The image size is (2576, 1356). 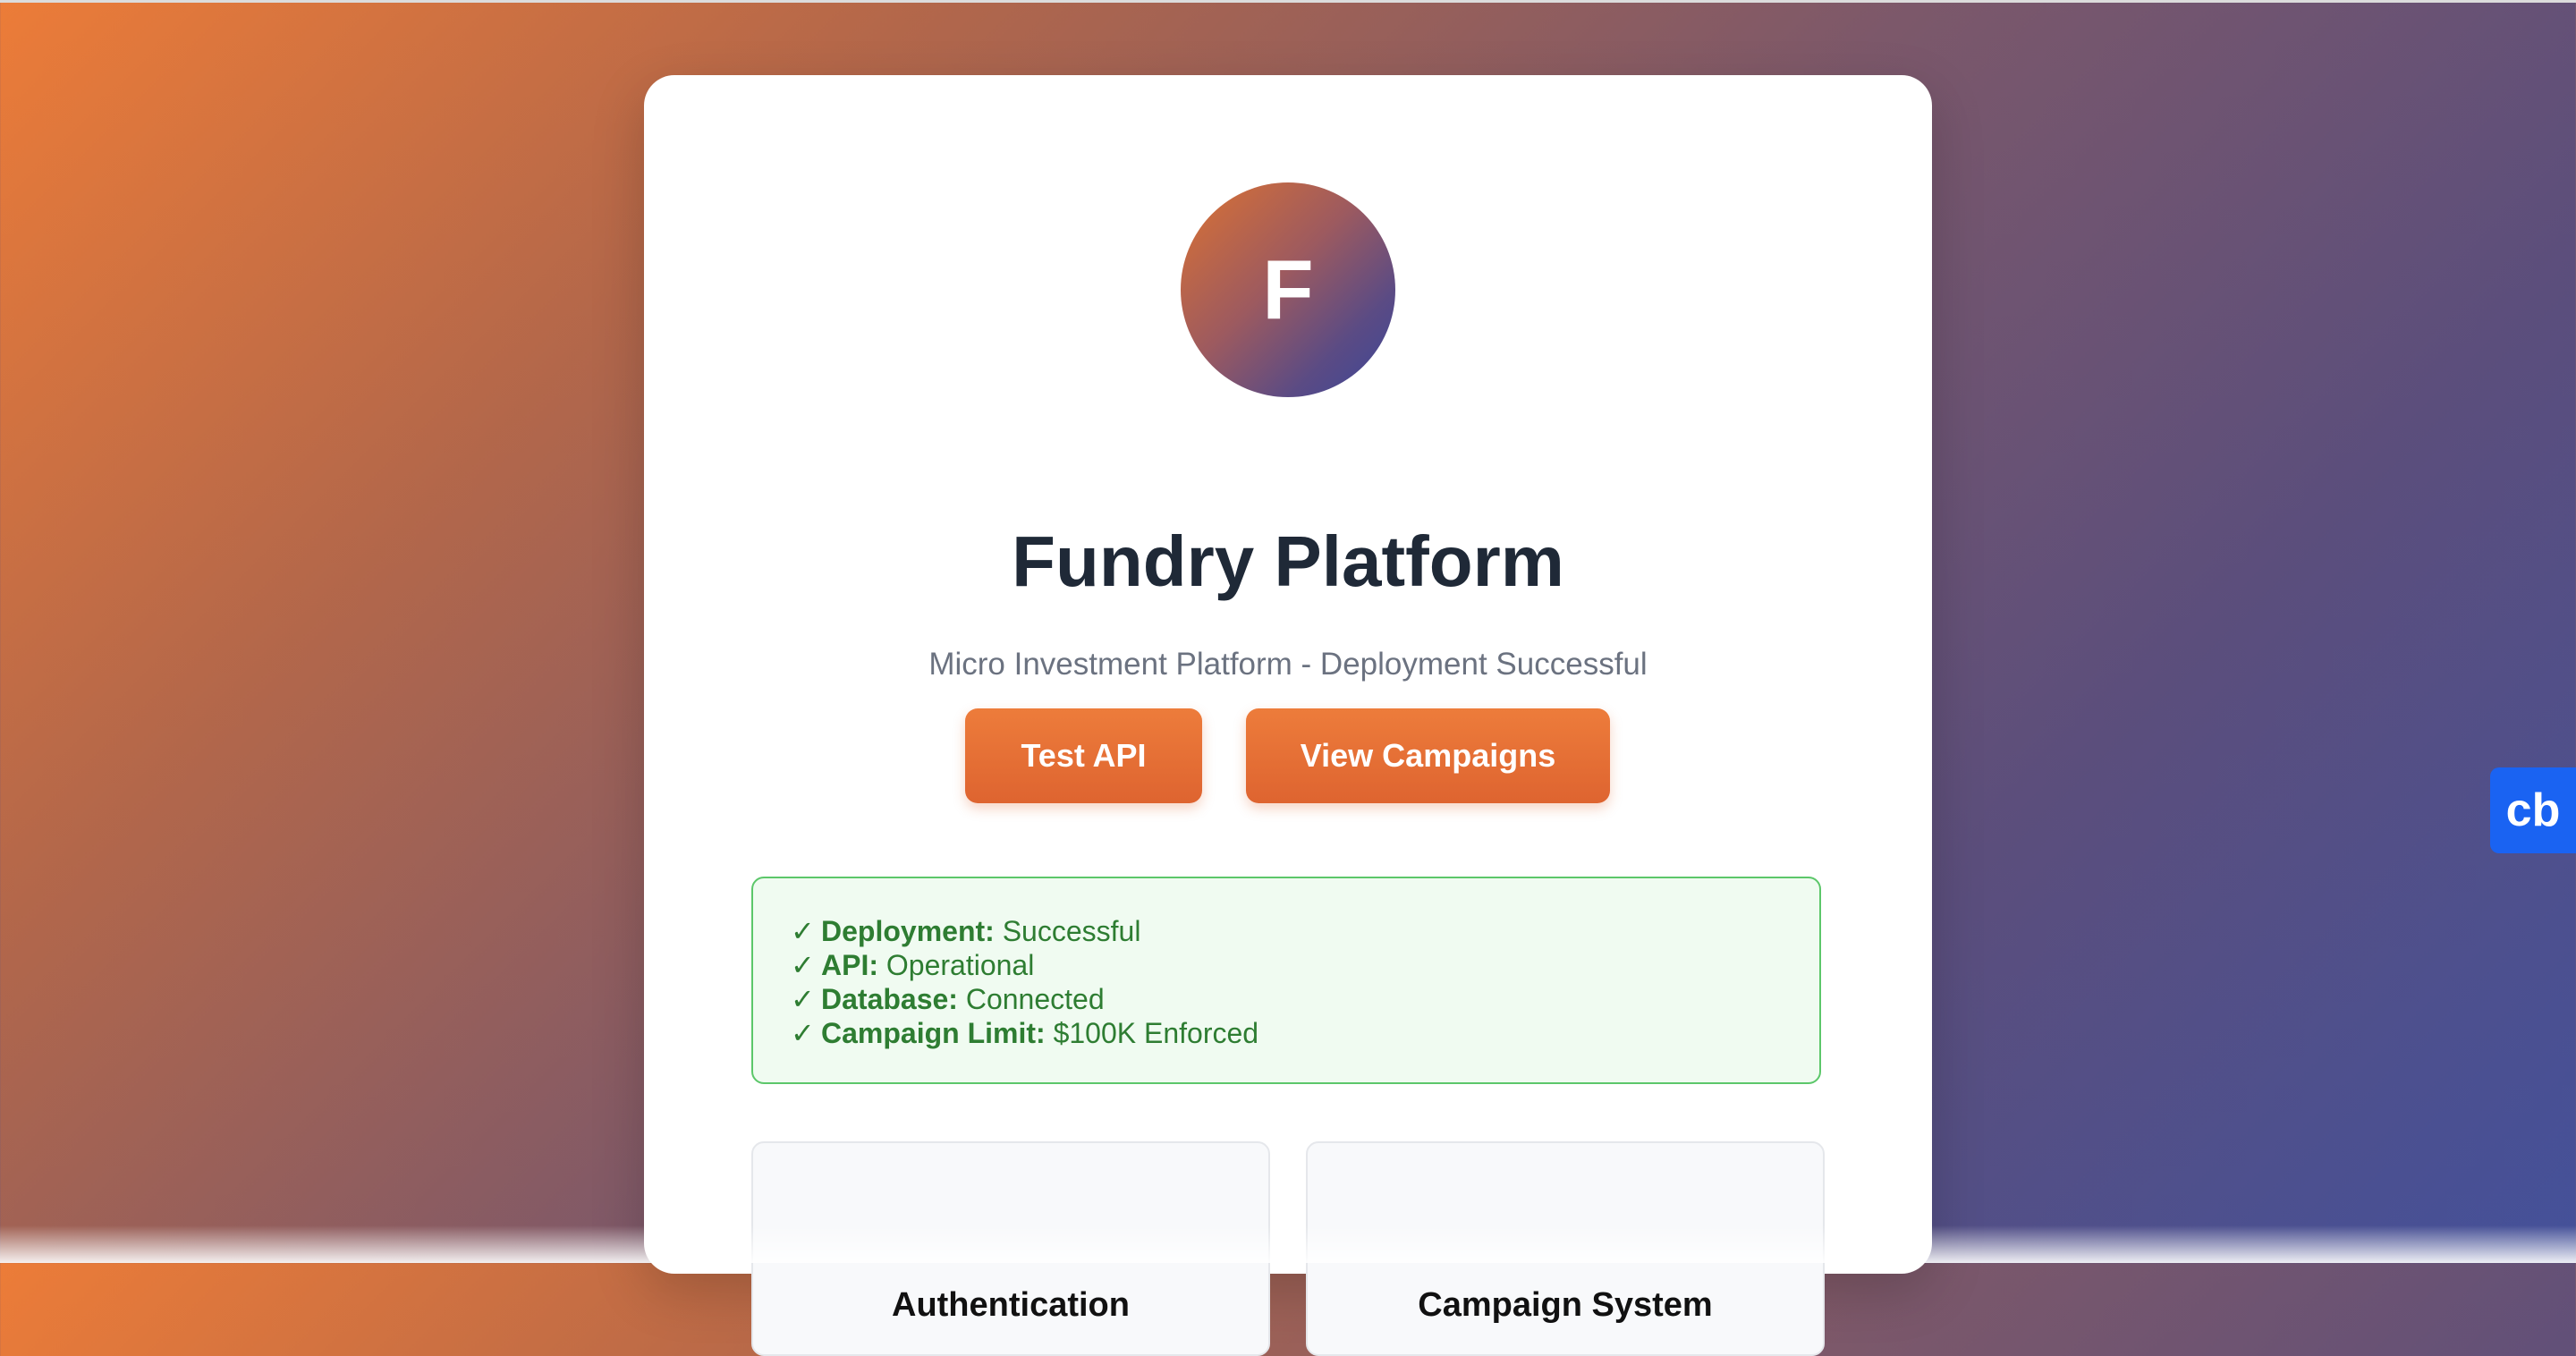 What do you see at coordinates (1428, 755) in the screenshot?
I see `view-campaigns-button: View Campaigns` at bounding box center [1428, 755].